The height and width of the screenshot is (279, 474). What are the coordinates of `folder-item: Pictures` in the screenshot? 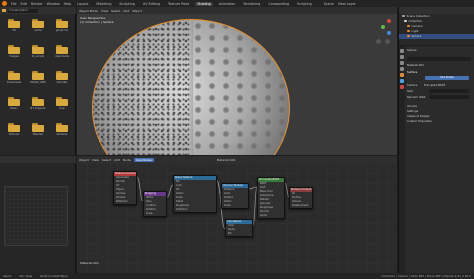 It's located at (14, 129).